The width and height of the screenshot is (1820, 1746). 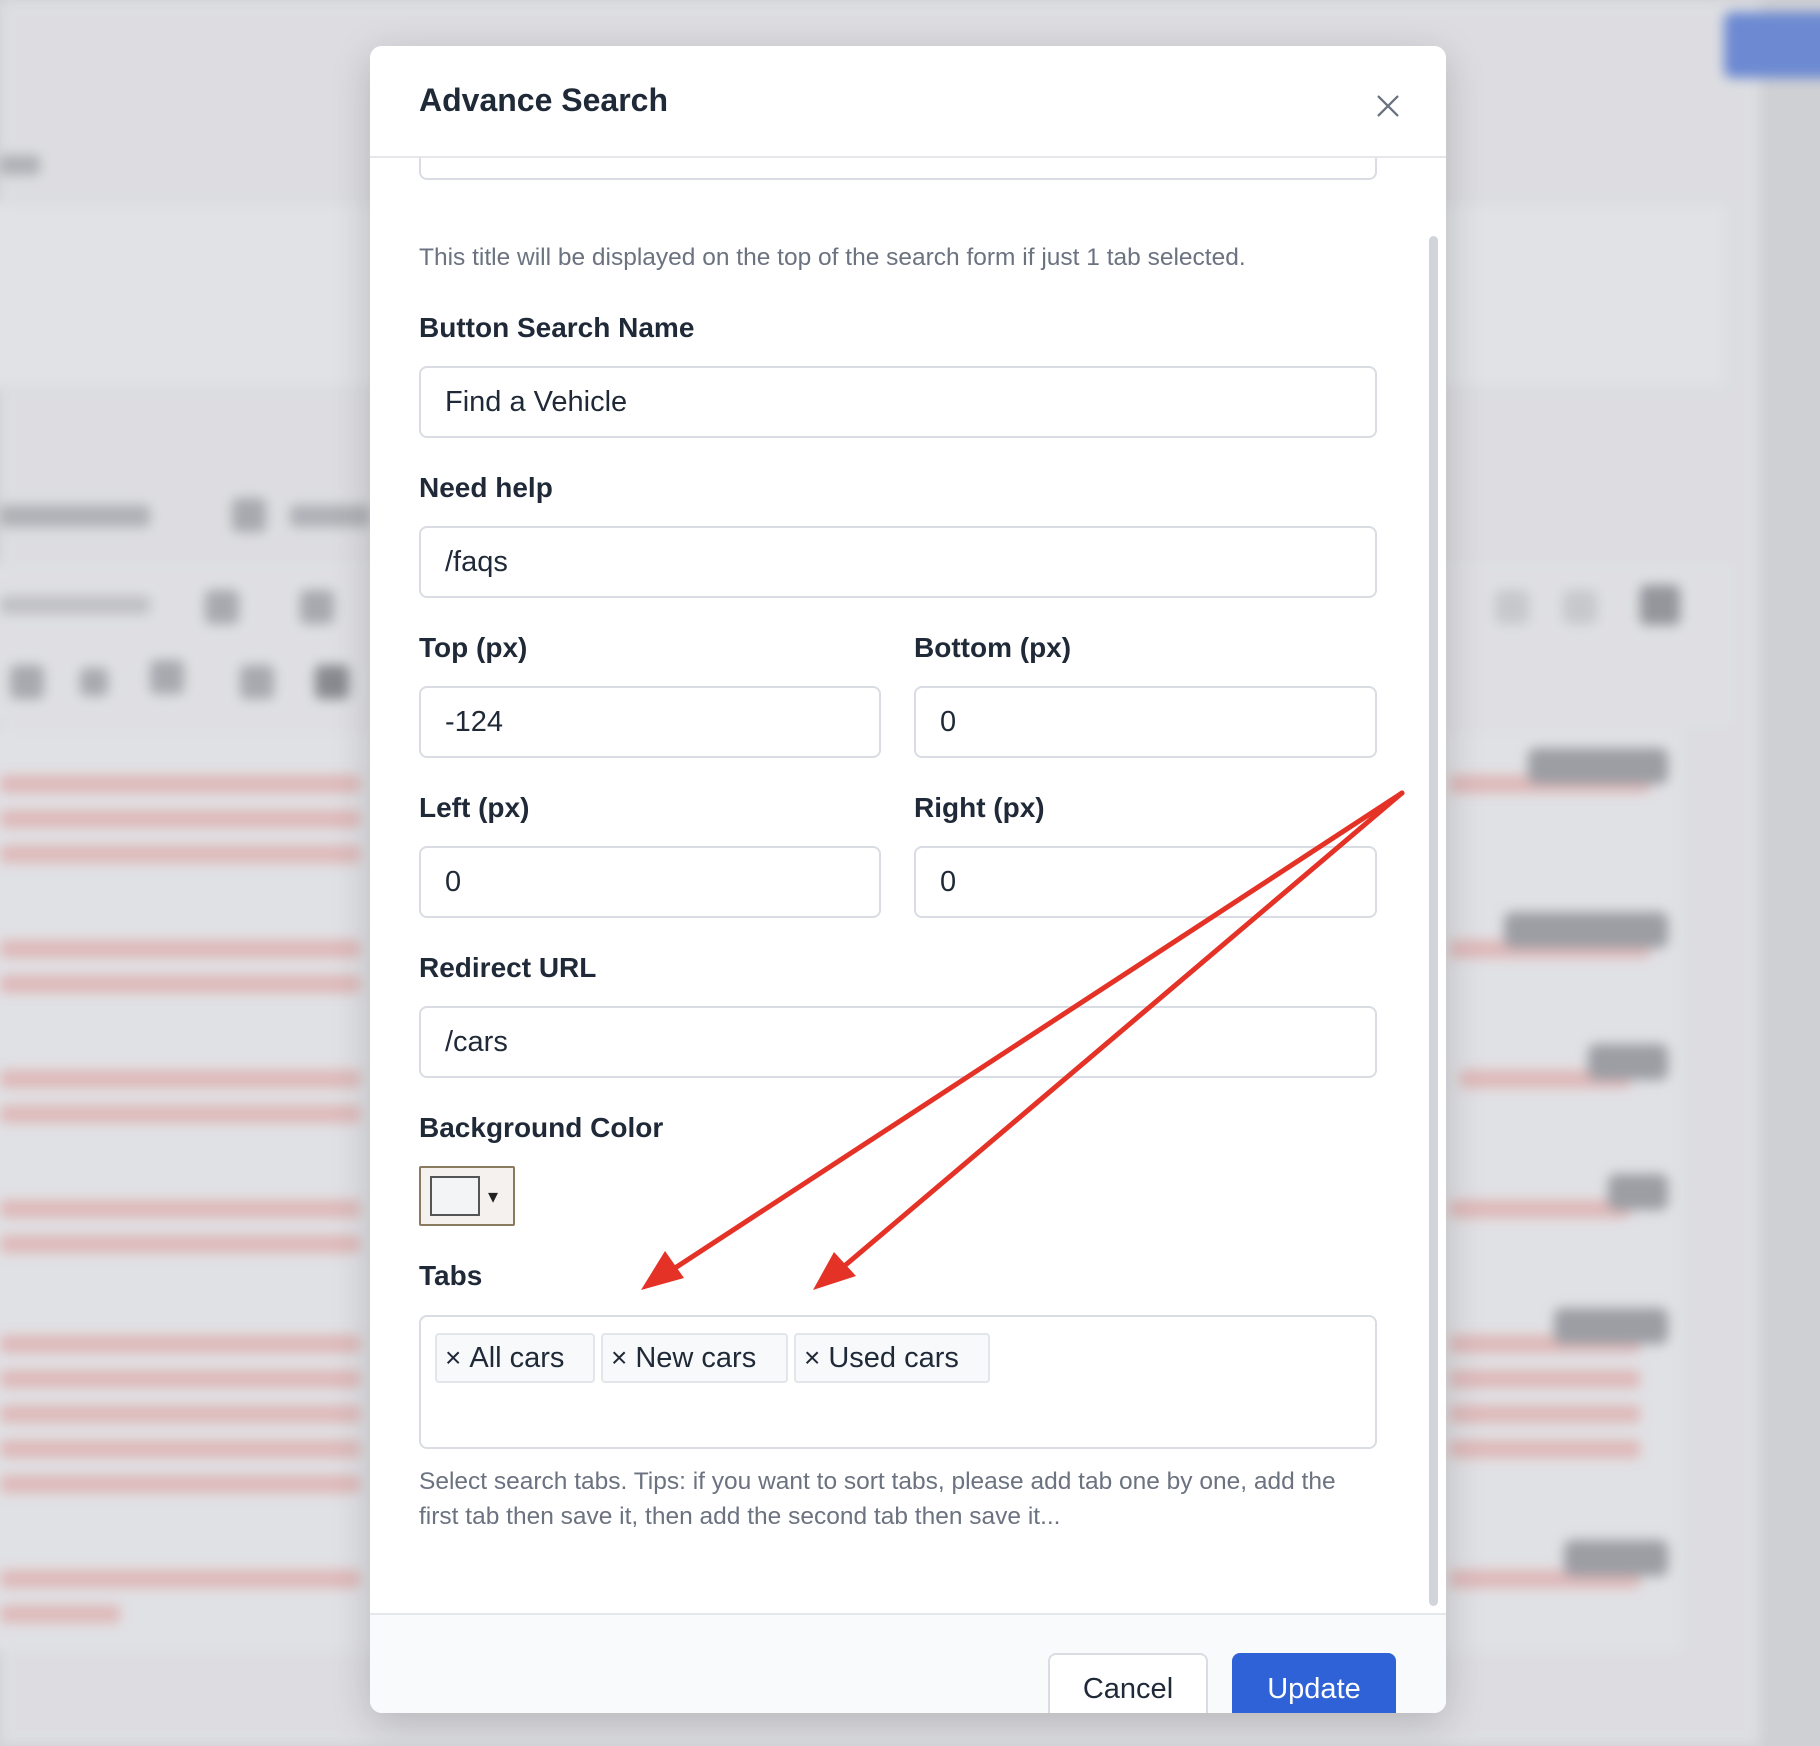 What do you see at coordinates (1433, 921) in the screenshot?
I see `dialog-scrollbar` at bounding box center [1433, 921].